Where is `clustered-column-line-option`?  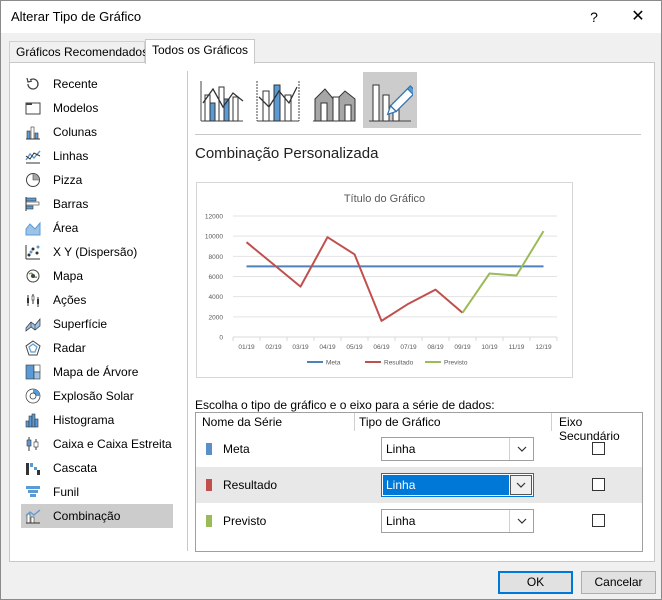
clustered-column-line-option is located at coordinates (222, 100).